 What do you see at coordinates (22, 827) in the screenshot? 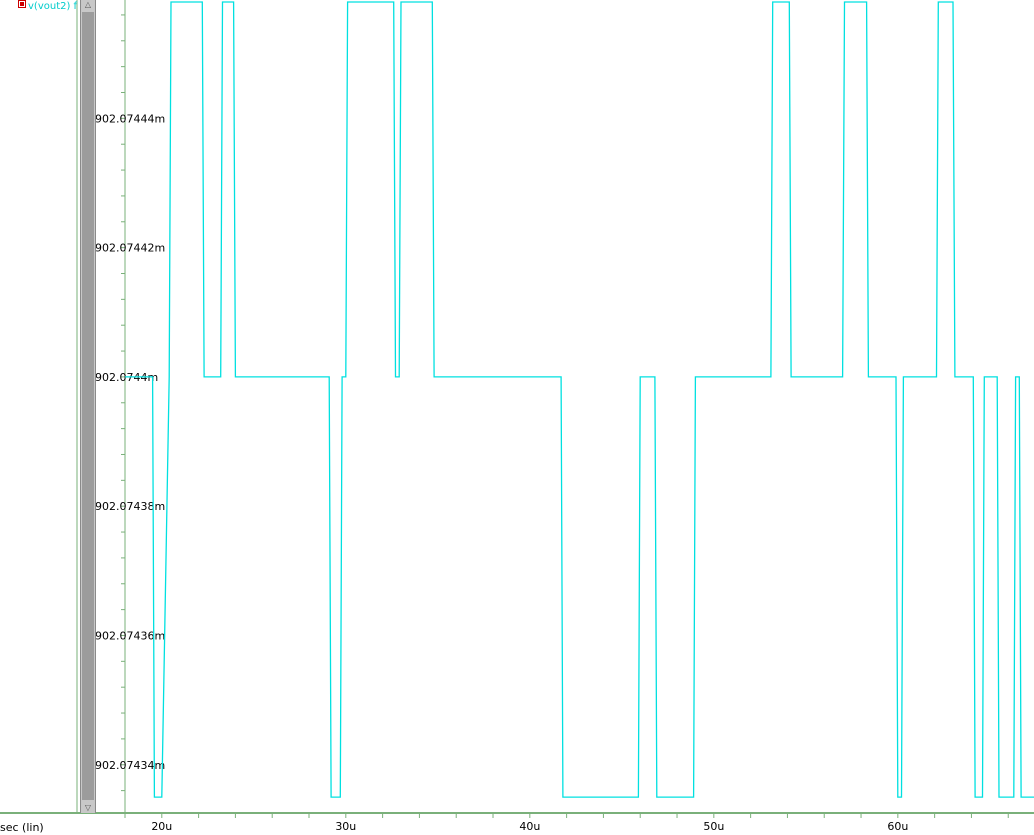
I see `x-axis-label: sec (lin)` at bounding box center [22, 827].